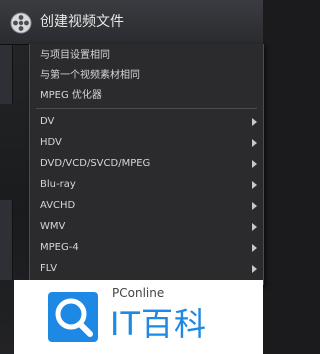 This screenshot has height=354, width=320. I want to click on menu-item-label: Blu-ray, so click(58, 184).